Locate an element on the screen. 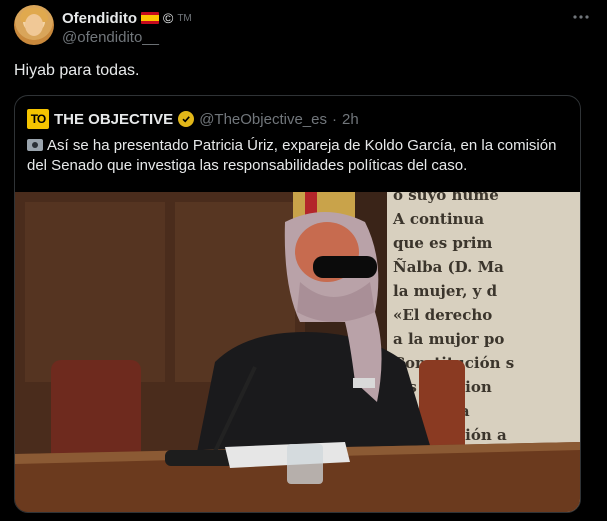 Image resolution: width=607 pixels, height=521 pixels. name-row: Ofendidito © TM is located at coordinates (127, 18).